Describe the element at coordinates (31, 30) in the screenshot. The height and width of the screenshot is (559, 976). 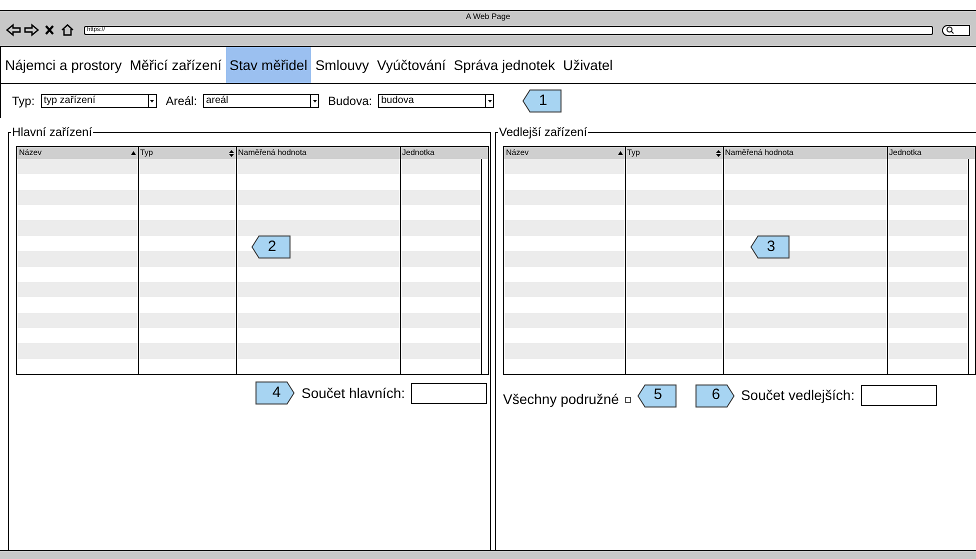
I see `forward-icon` at that location.